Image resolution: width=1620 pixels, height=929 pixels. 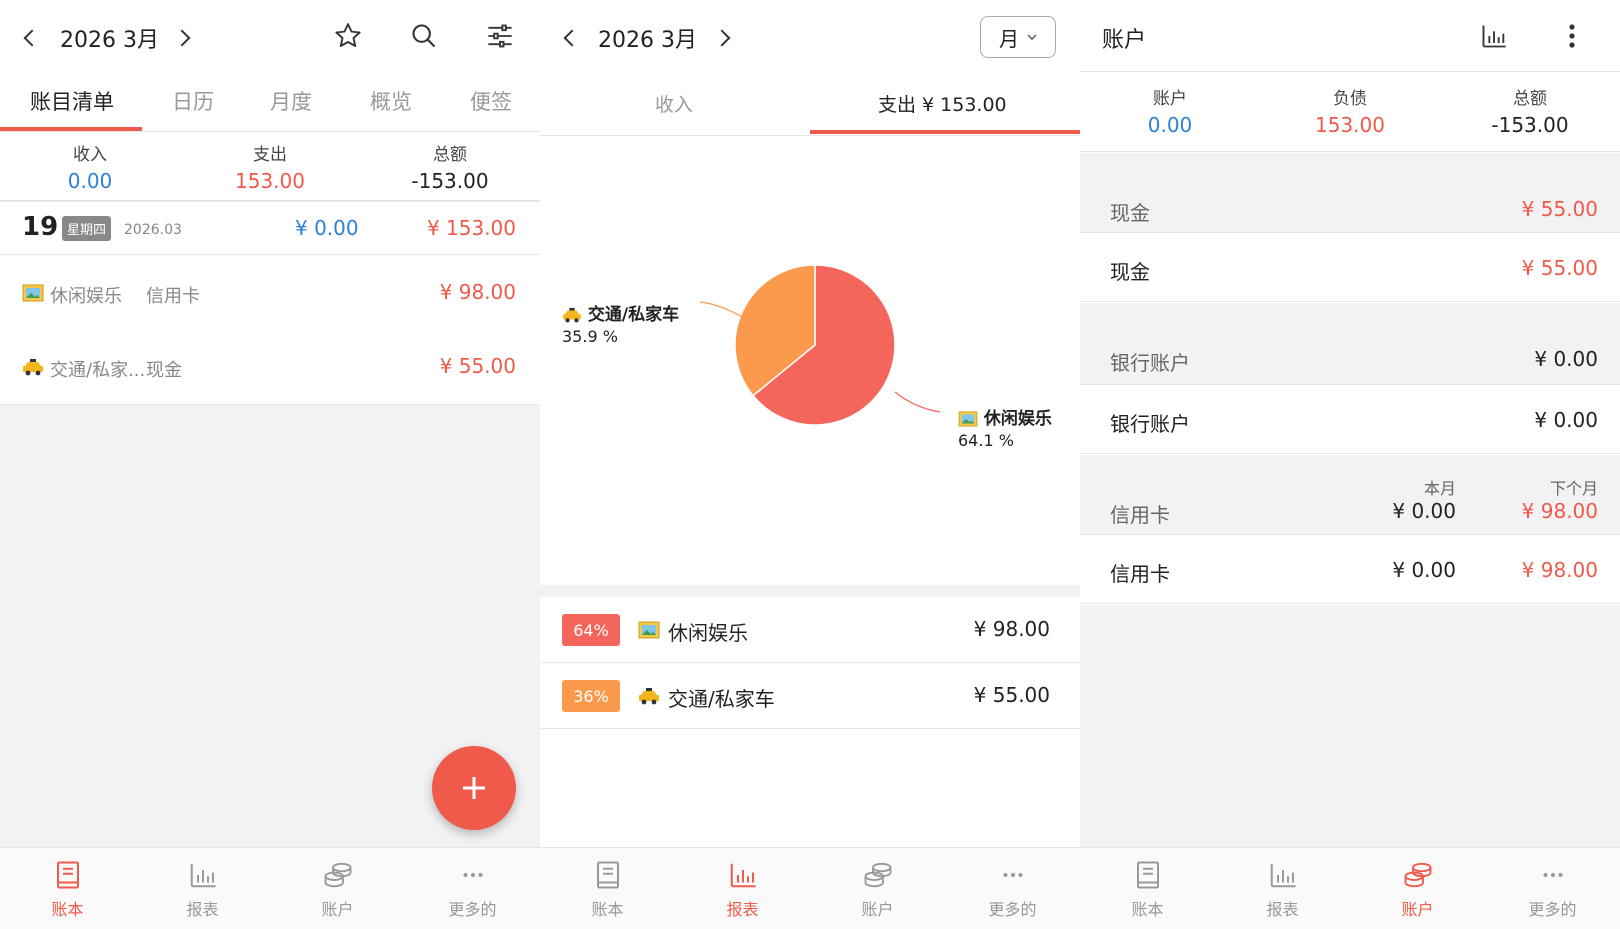 What do you see at coordinates (1350, 125) in the screenshot?
I see `debt-value: 153.00` at bounding box center [1350, 125].